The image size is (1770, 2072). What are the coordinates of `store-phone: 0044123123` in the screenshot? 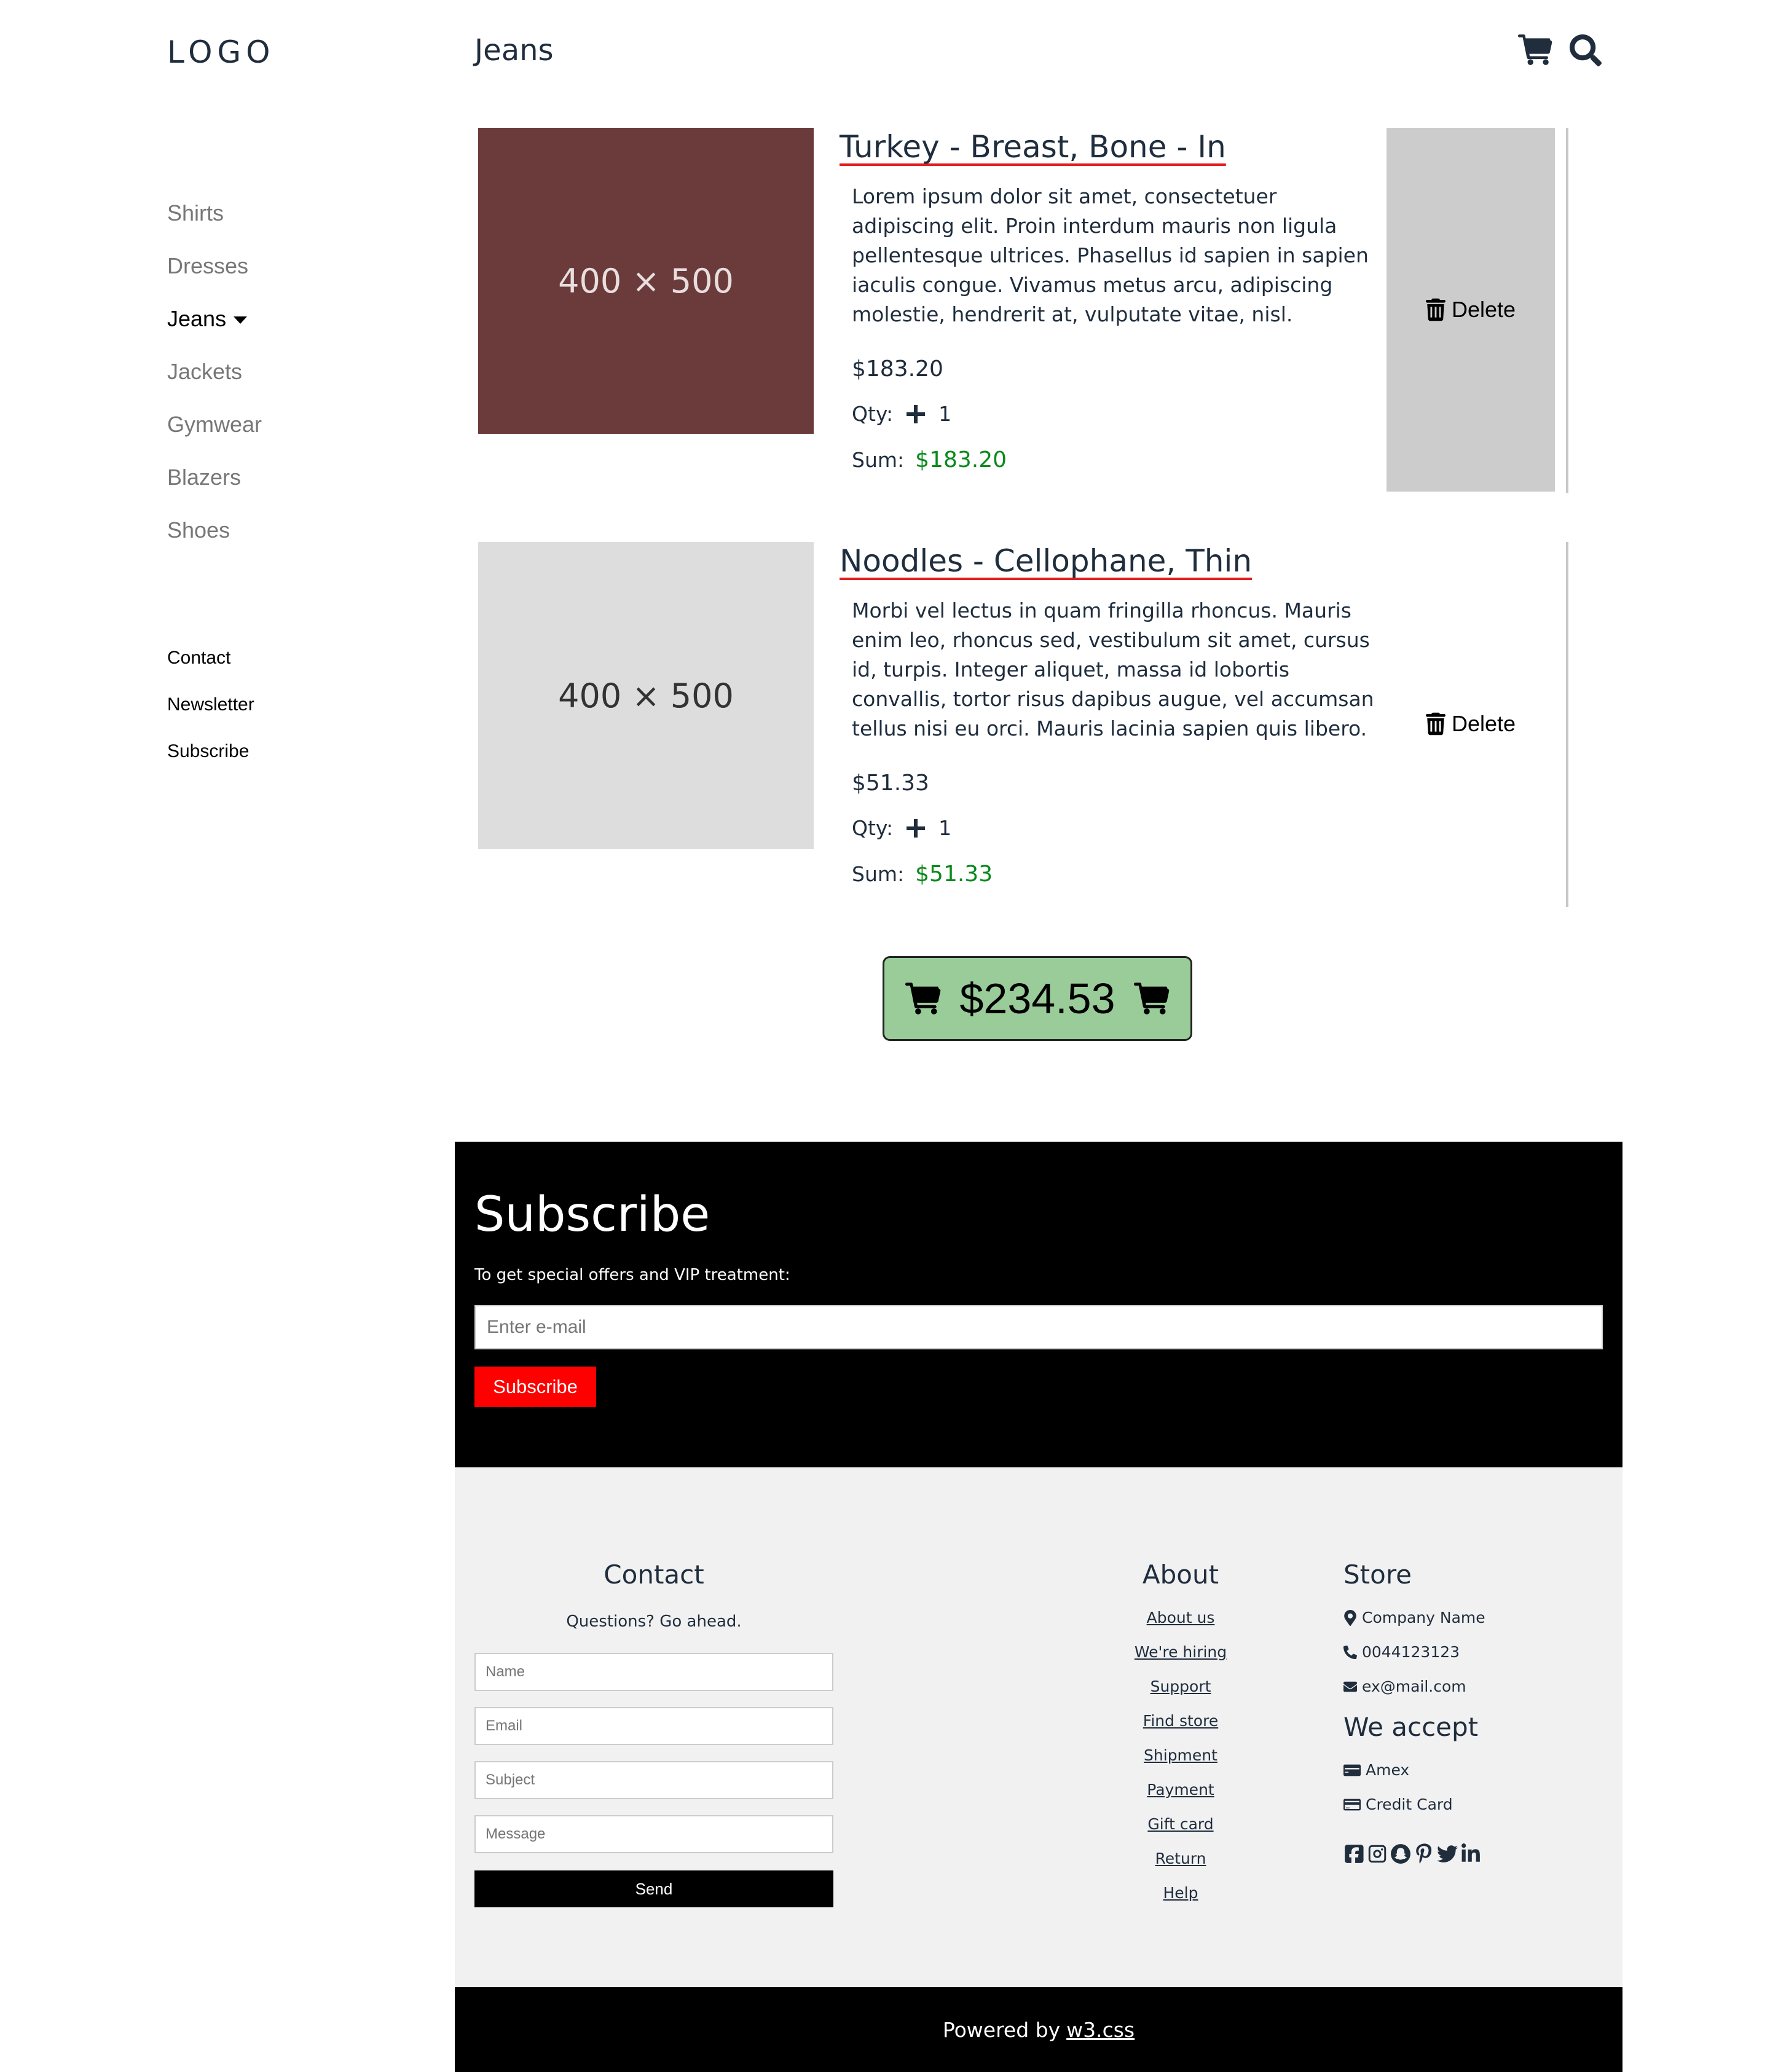 It's located at (1402, 1652).